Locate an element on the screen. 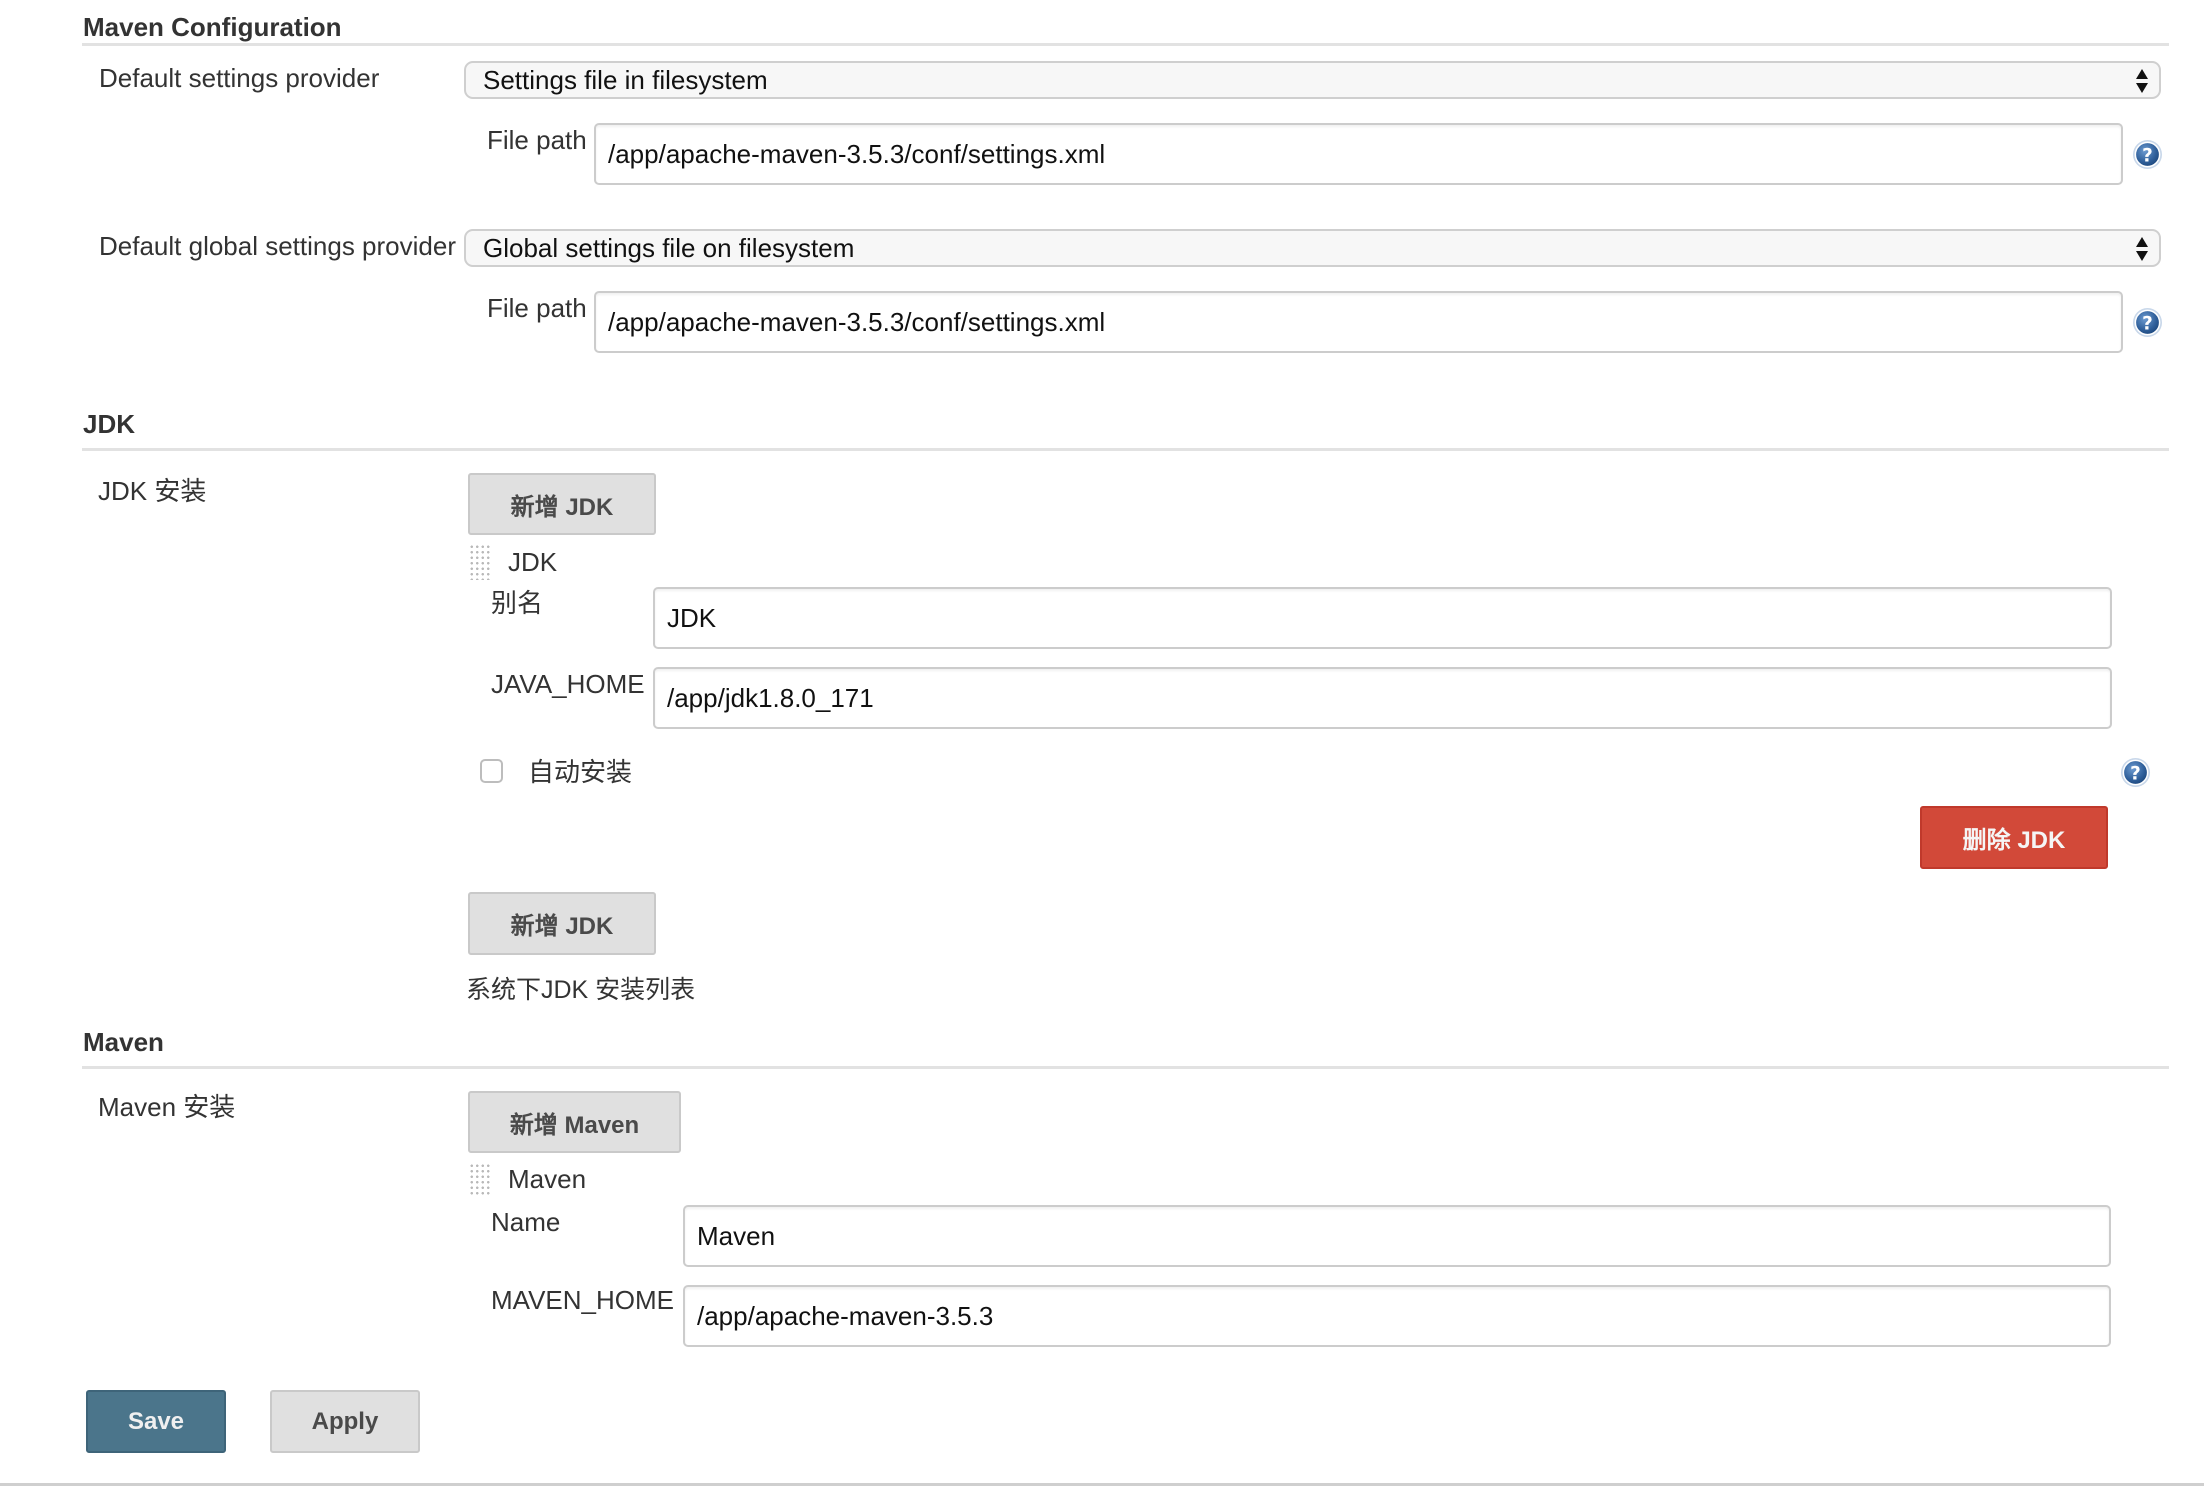 This screenshot has width=2204, height=1486. auto-install-checkbox is located at coordinates (491, 771).